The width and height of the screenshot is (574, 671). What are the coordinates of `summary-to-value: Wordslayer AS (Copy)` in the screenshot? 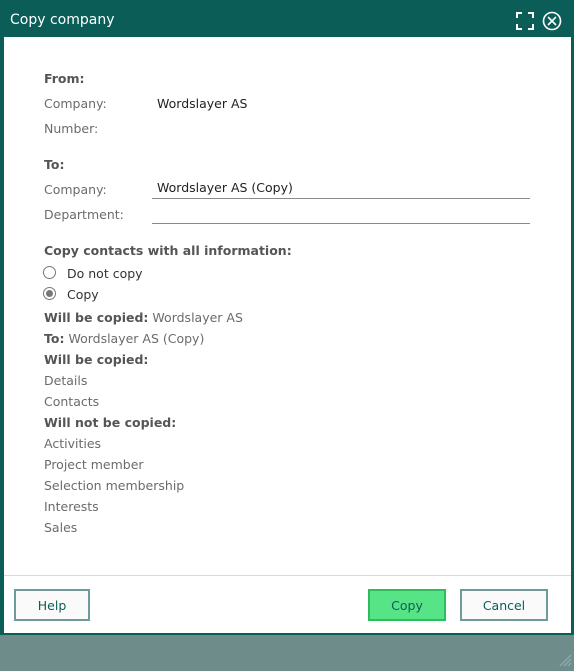 It's located at (136, 338).